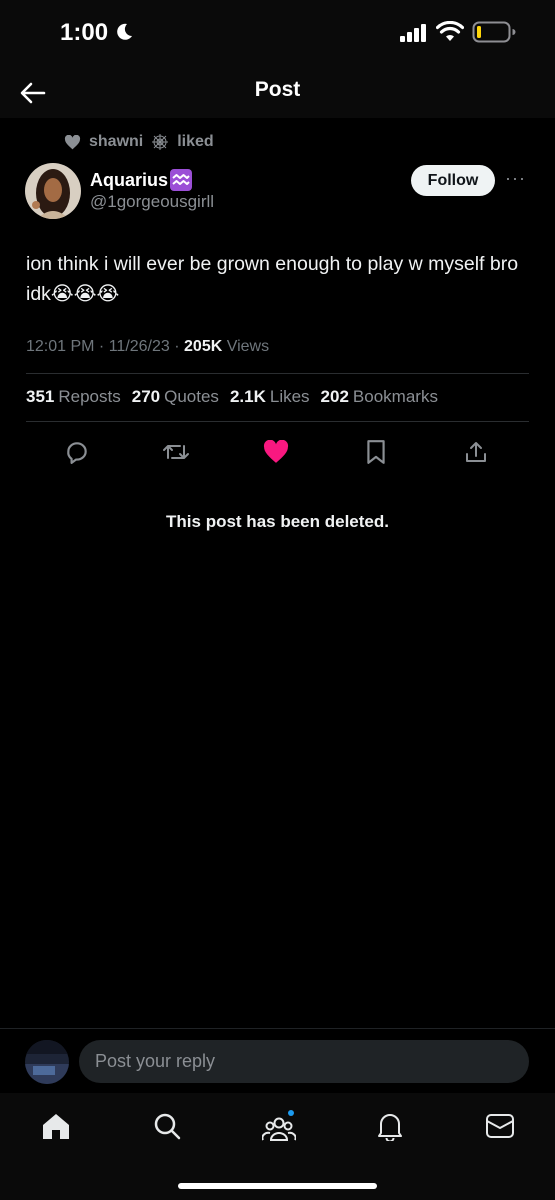 This screenshot has width=555, height=1200. What do you see at coordinates (181, 180) in the screenshot?
I see `aquarius-icon` at bounding box center [181, 180].